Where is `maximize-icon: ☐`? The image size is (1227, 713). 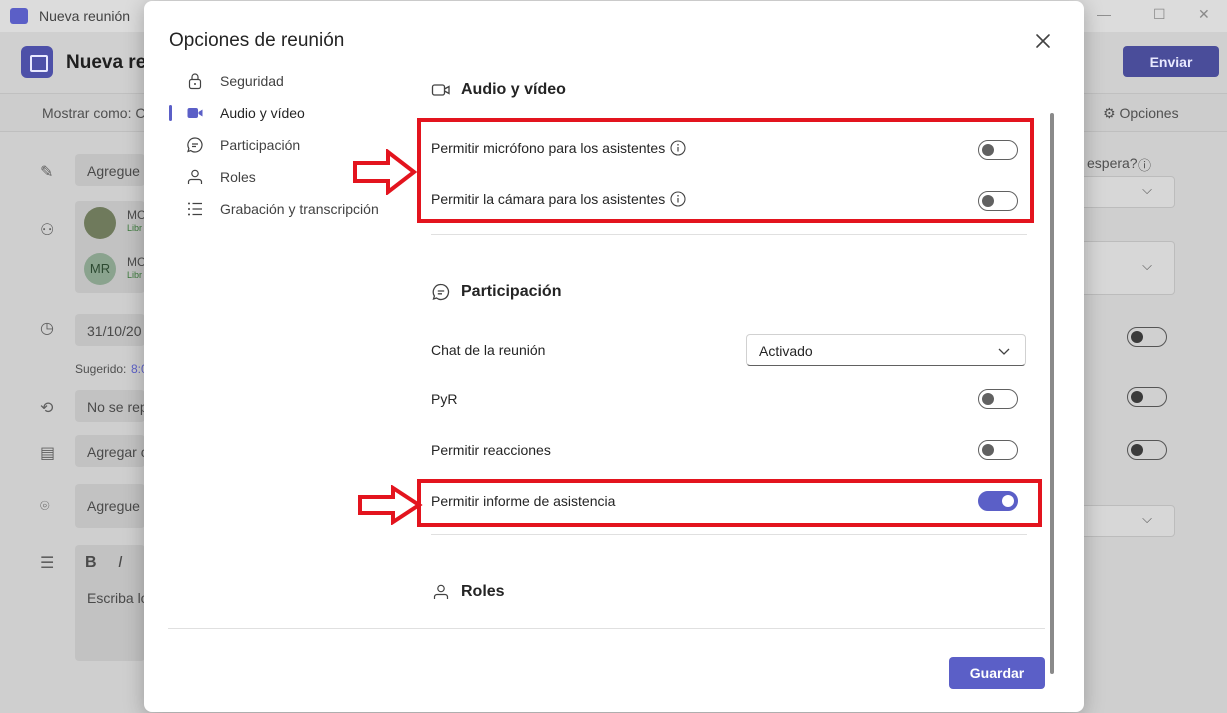
maximize-icon: ☐ is located at coordinates (1159, 14).